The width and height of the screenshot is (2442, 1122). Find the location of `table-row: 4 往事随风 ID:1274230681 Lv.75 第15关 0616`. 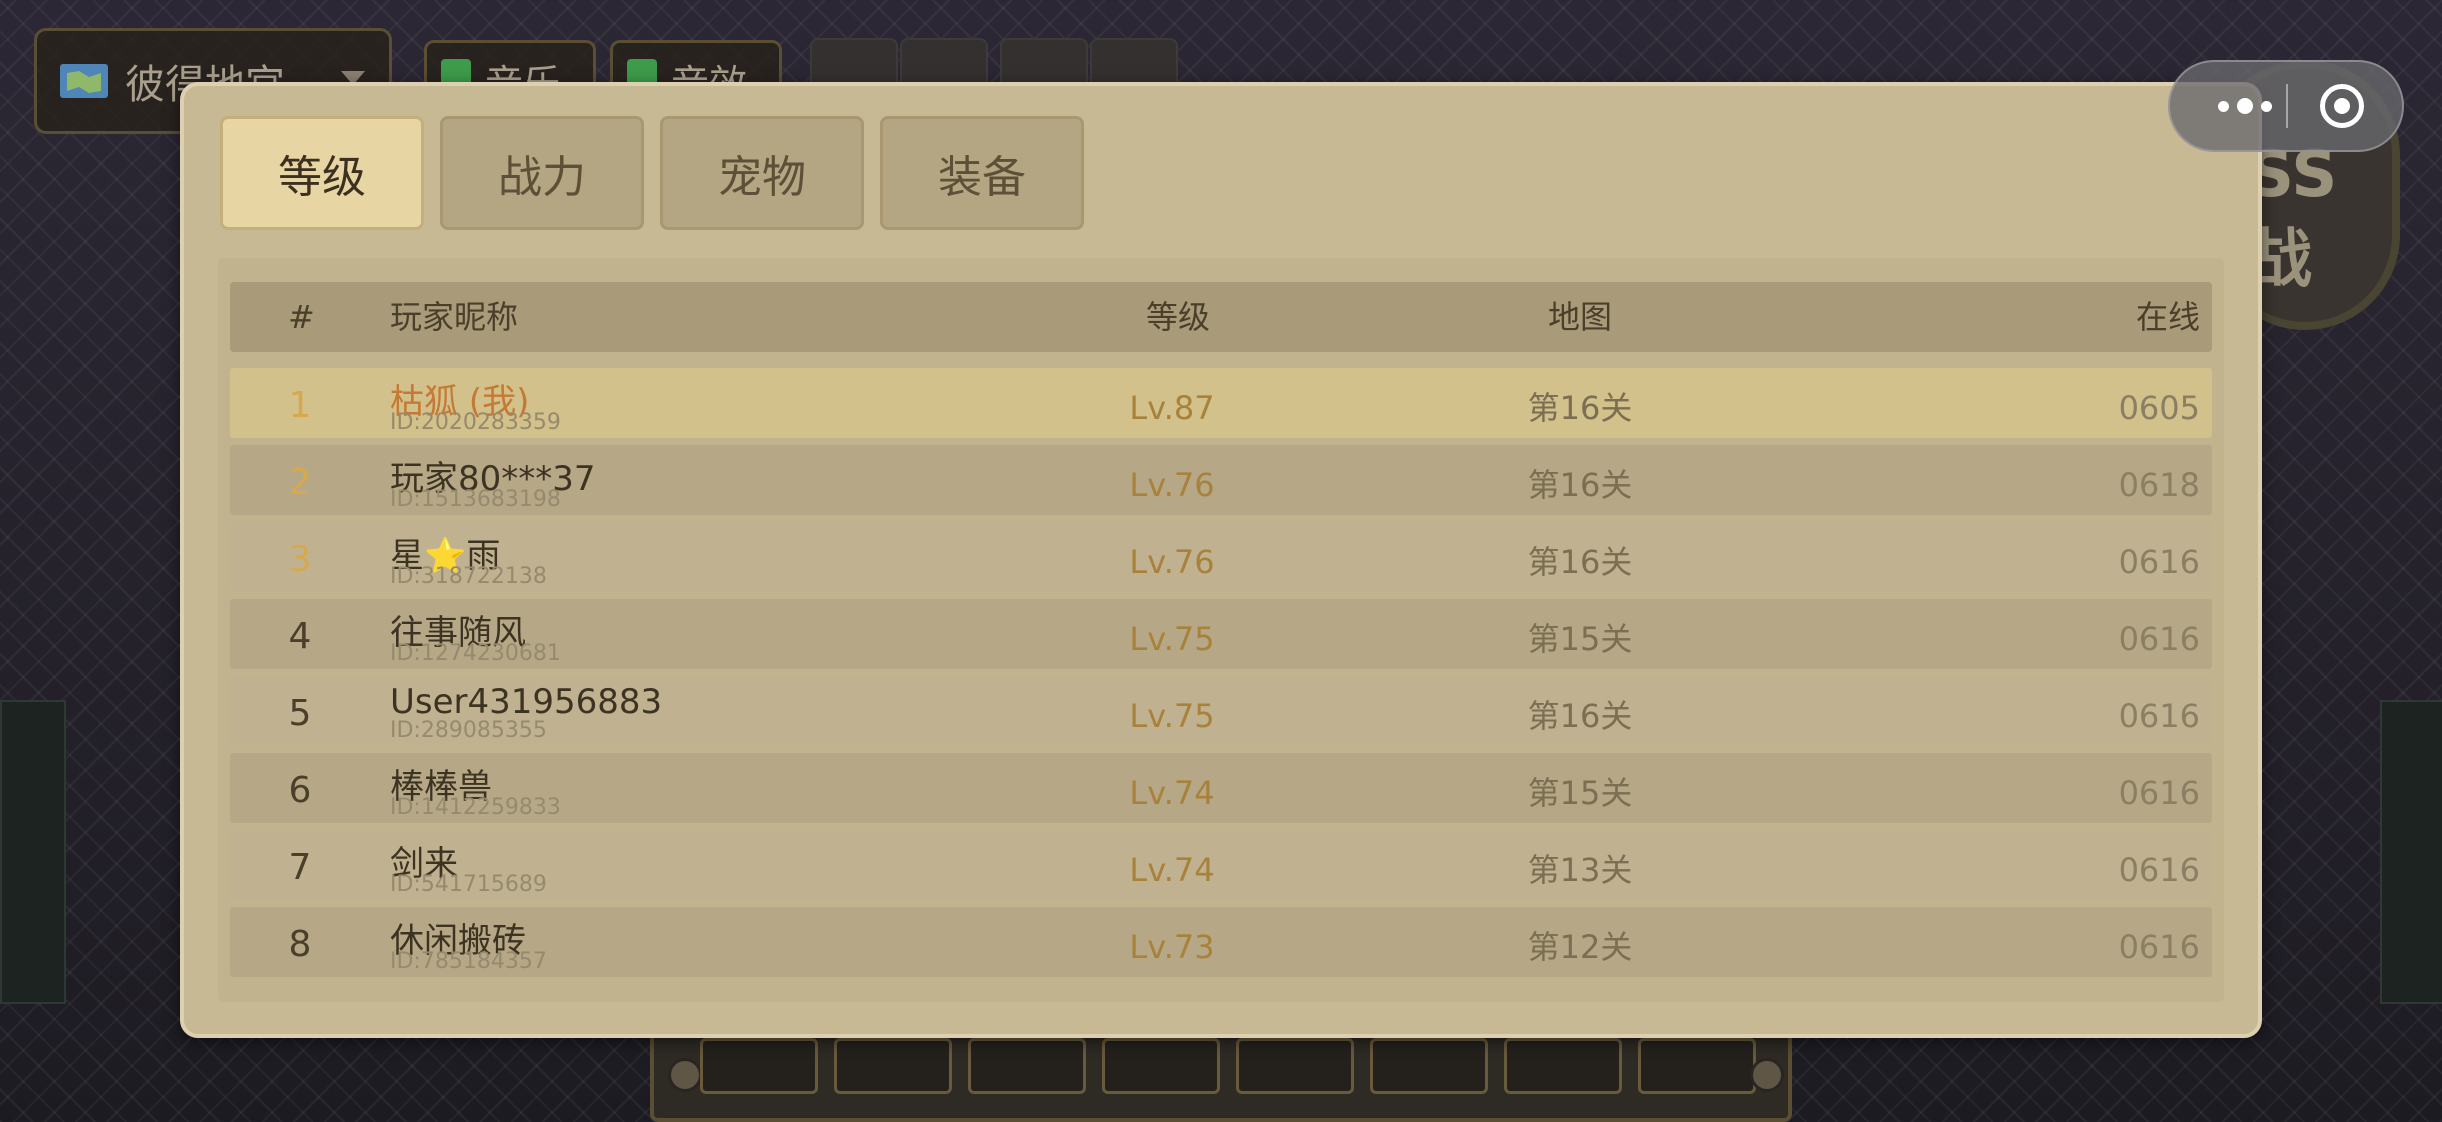

table-row: 4 往事随风 ID:1274230681 Lv.75 第15关 0616 is located at coordinates (1221, 634).